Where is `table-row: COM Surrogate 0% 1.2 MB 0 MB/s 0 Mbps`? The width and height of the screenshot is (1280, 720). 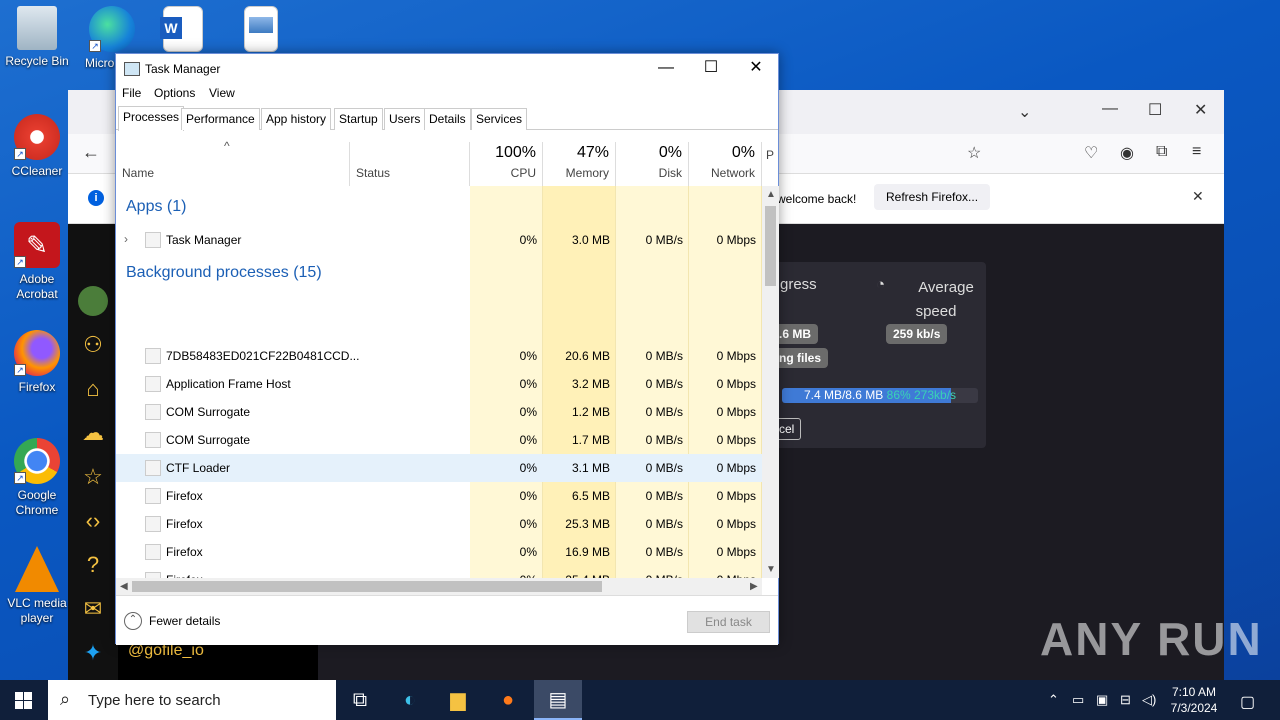 table-row: COM Surrogate 0% 1.2 MB 0 MB/s 0 Mbps is located at coordinates (439, 412).